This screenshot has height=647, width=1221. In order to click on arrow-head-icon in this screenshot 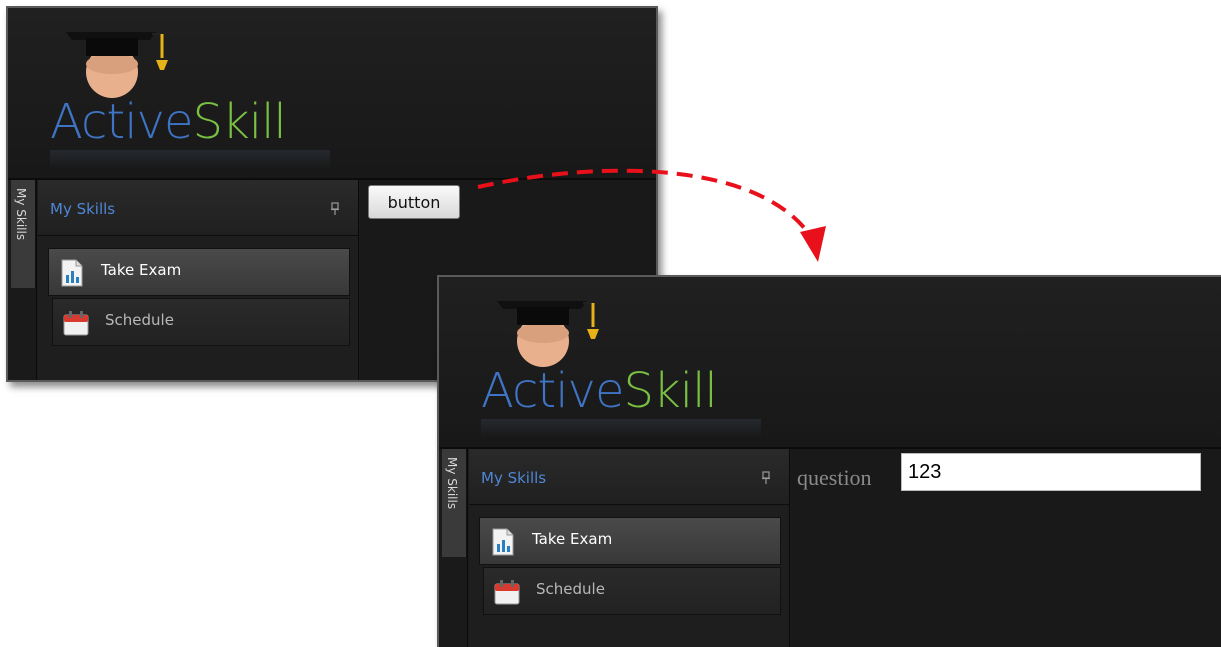, I will do `click(813, 244)`.